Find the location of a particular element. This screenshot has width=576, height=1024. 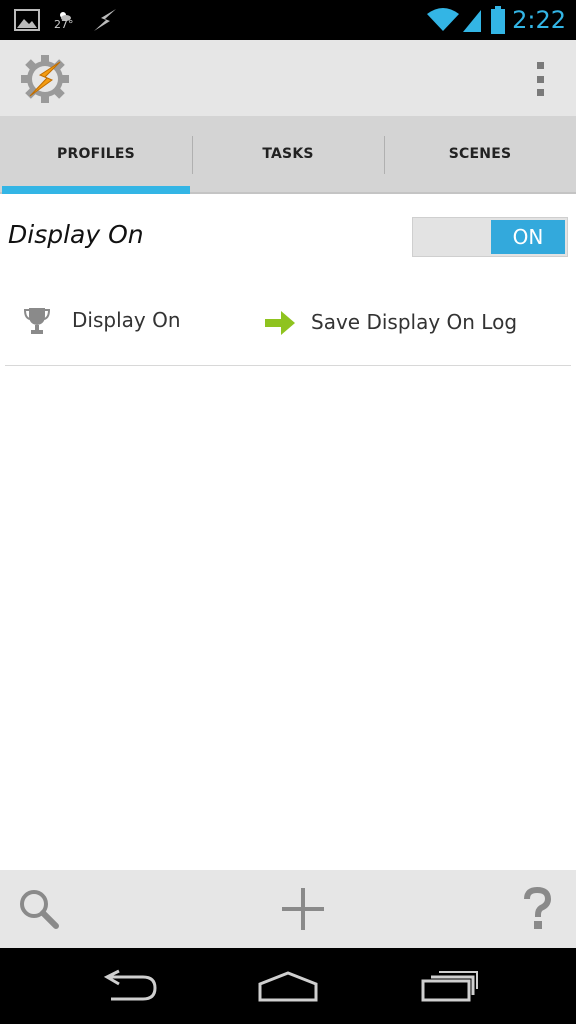

tab-tasks: TASKS is located at coordinates (288, 154).